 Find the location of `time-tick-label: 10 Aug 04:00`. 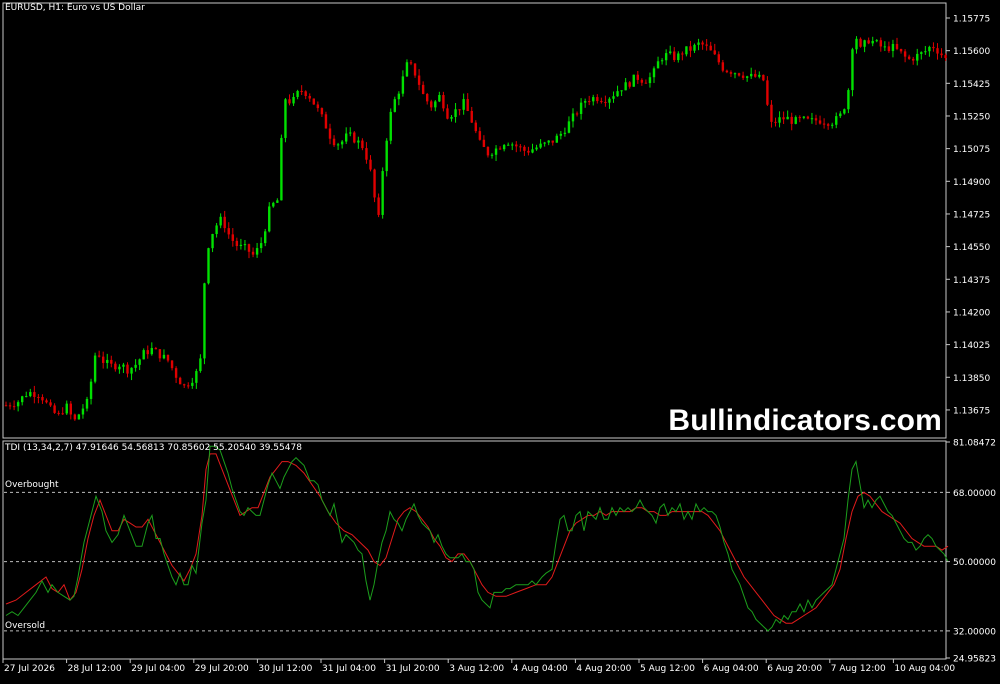

time-tick-label: 10 Aug 04:00 is located at coordinates (924, 669).